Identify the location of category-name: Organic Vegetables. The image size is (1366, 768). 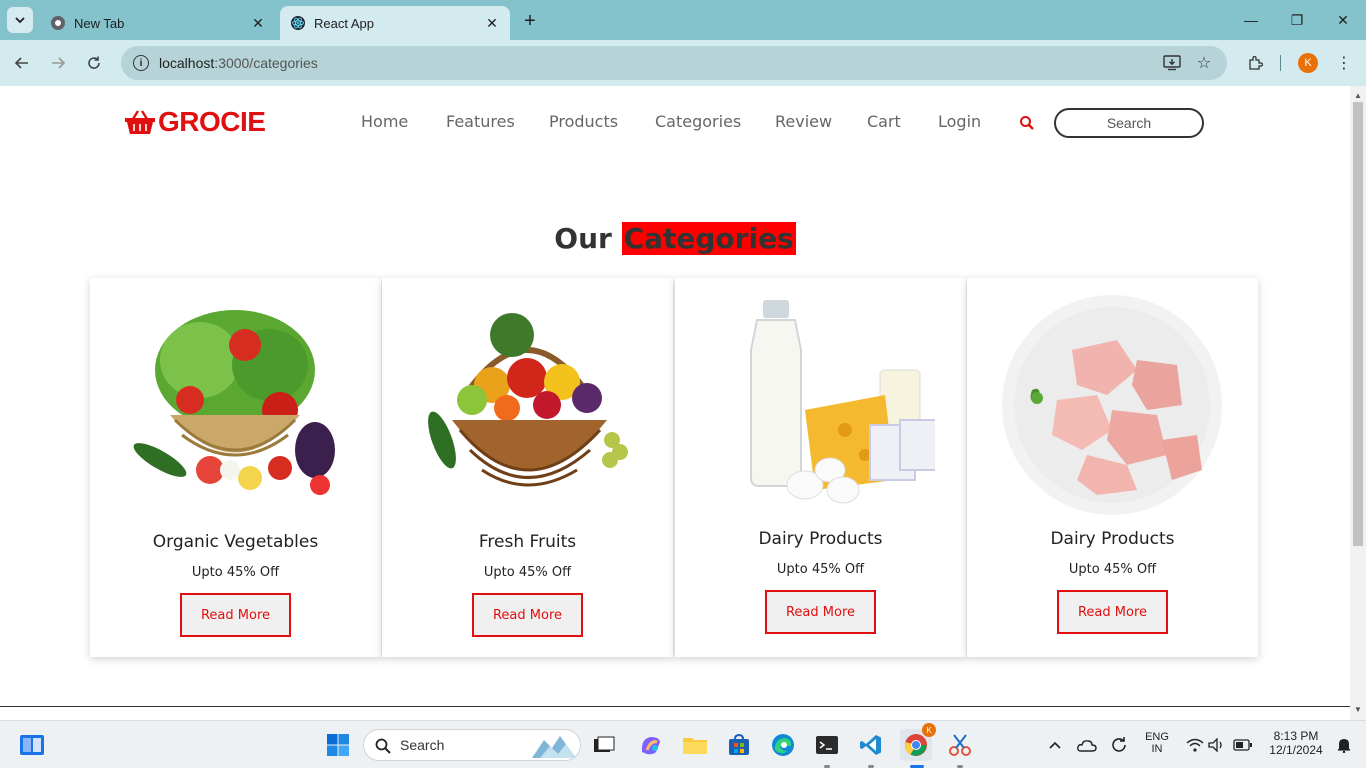
(235, 542).